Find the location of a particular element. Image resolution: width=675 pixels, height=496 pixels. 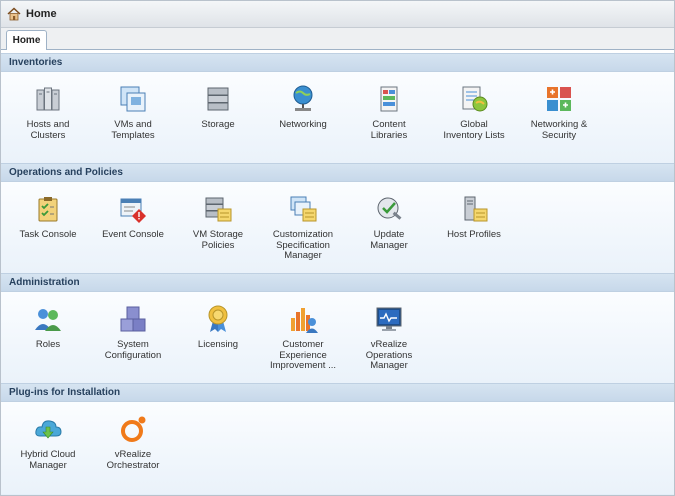

networking-icon is located at coordinates (303, 98).